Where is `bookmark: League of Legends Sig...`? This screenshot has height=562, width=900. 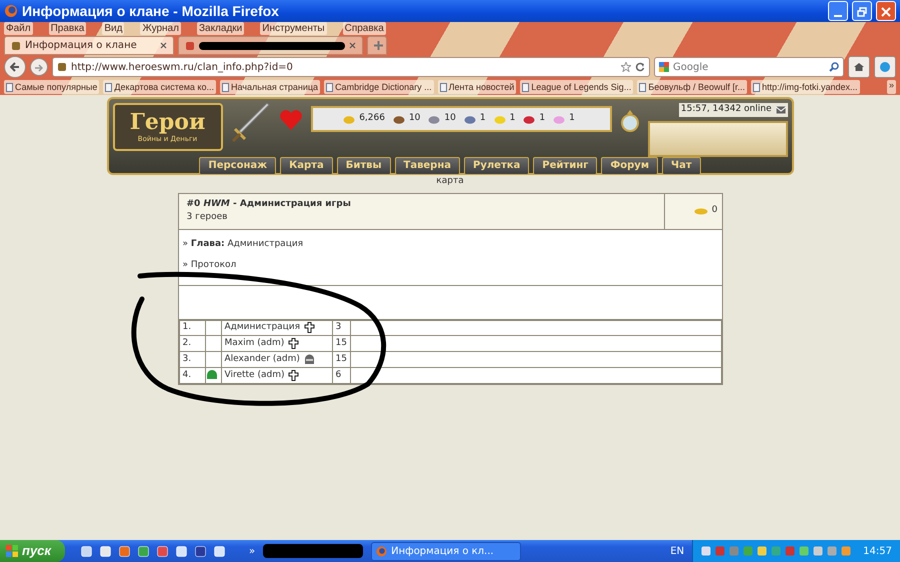 bookmark: League of Legends Sig... is located at coordinates (577, 87).